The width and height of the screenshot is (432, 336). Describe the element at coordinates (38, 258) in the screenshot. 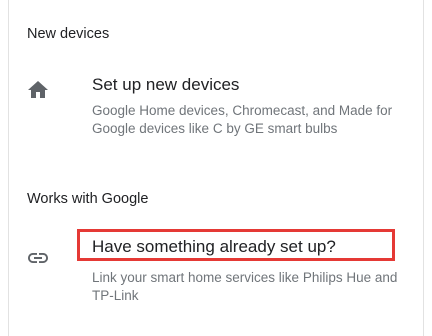

I see `link-icon` at that location.